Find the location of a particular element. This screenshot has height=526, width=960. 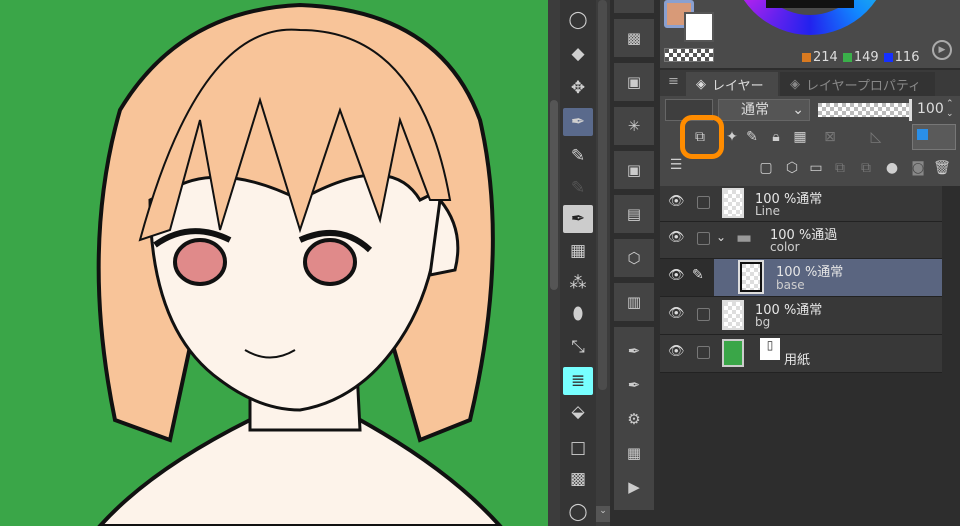

highlight-ring is located at coordinates (702, 137).